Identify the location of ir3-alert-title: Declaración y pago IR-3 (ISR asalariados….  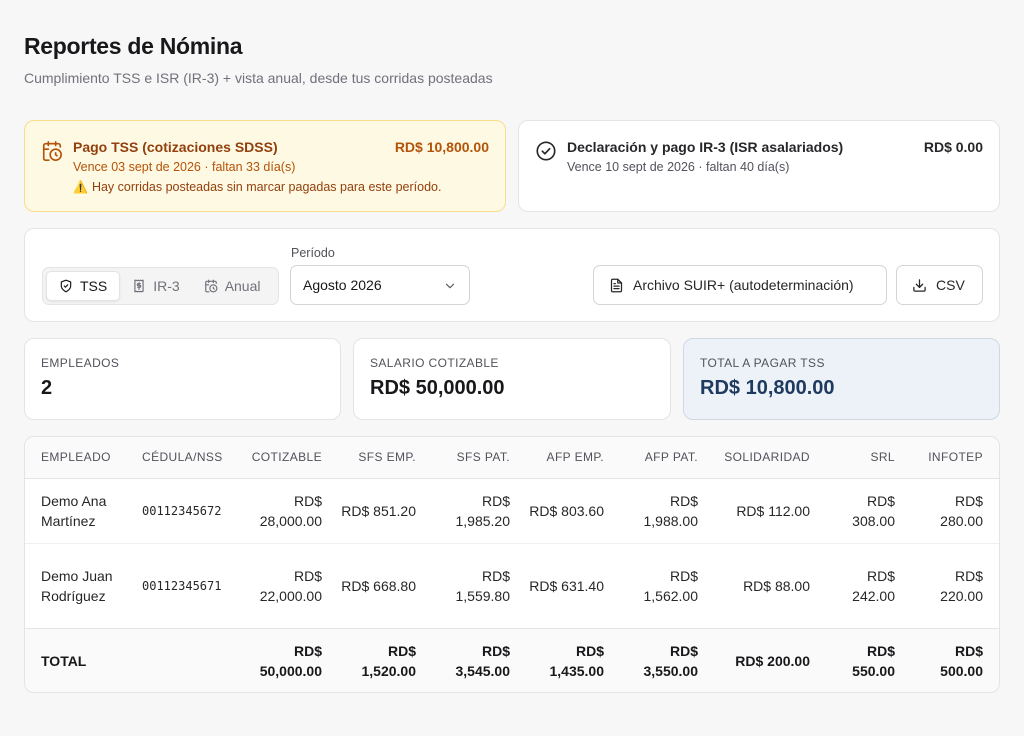
(705, 147).